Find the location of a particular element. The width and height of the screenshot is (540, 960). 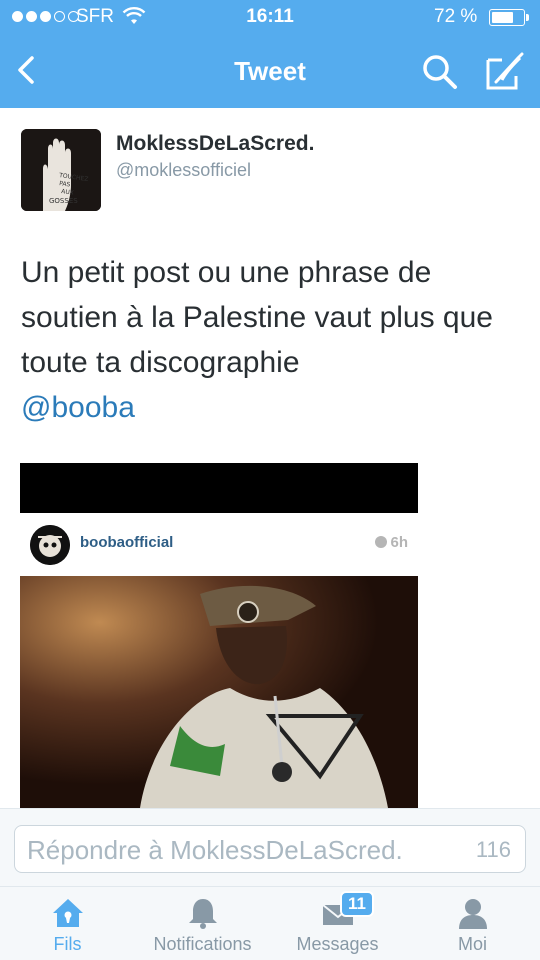

skull-logo-icon is located at coordinates (50, 545).